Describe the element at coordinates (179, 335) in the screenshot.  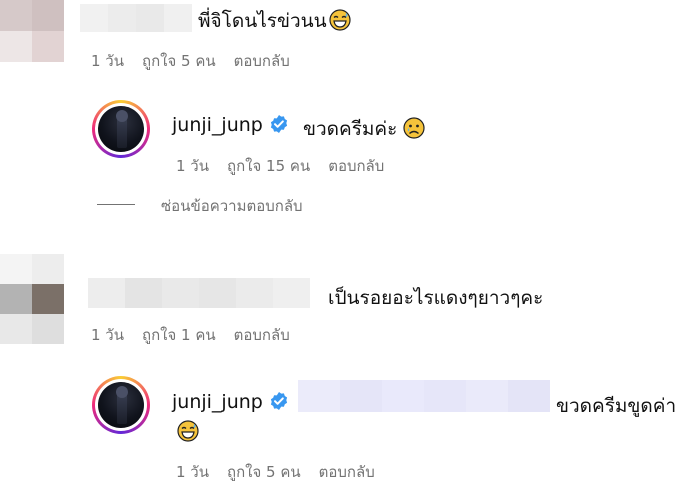
I see `like-count: ถูกใจ 1 คน` at that location.